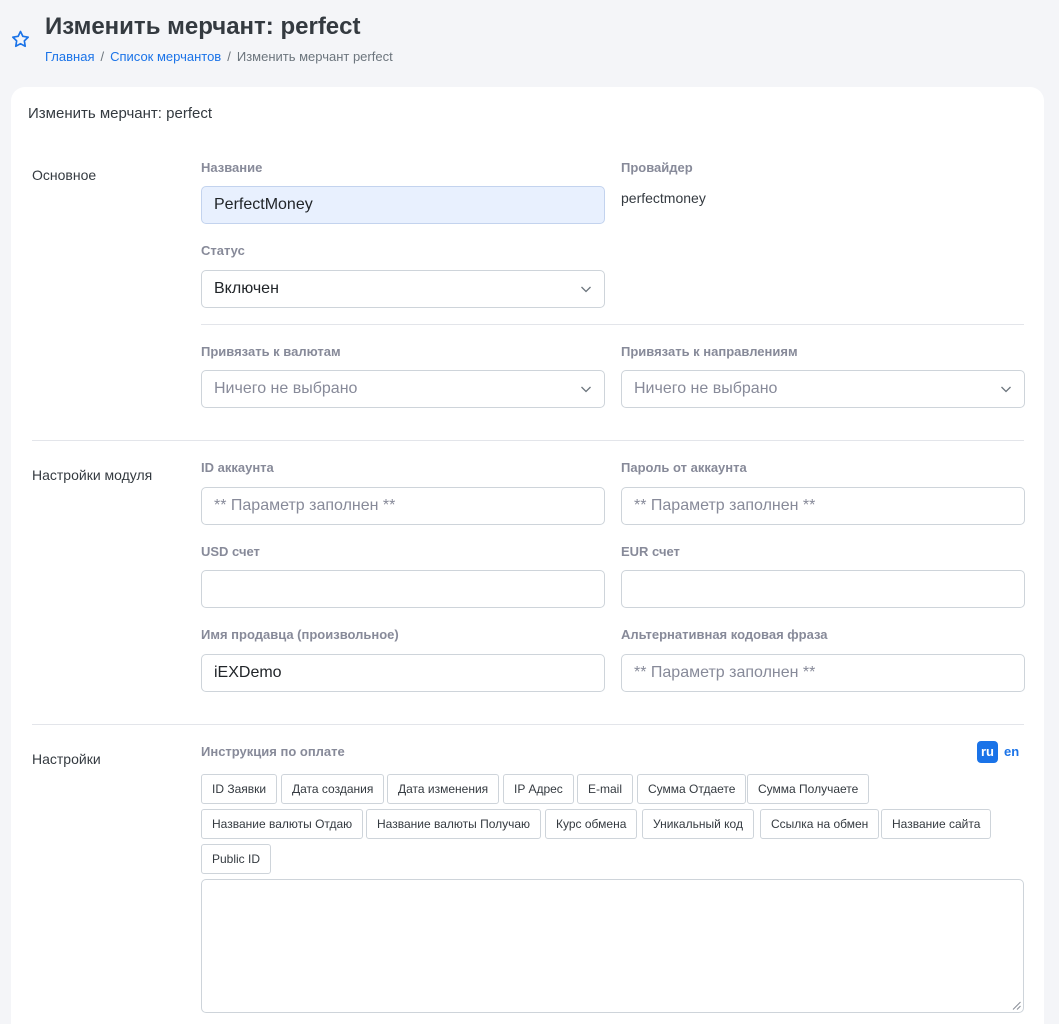 Image resolution: width=1059 pixels, height=1024 pixels. I want to click on account-id-input: ** Параметр заполнен **, so click(403, 506).